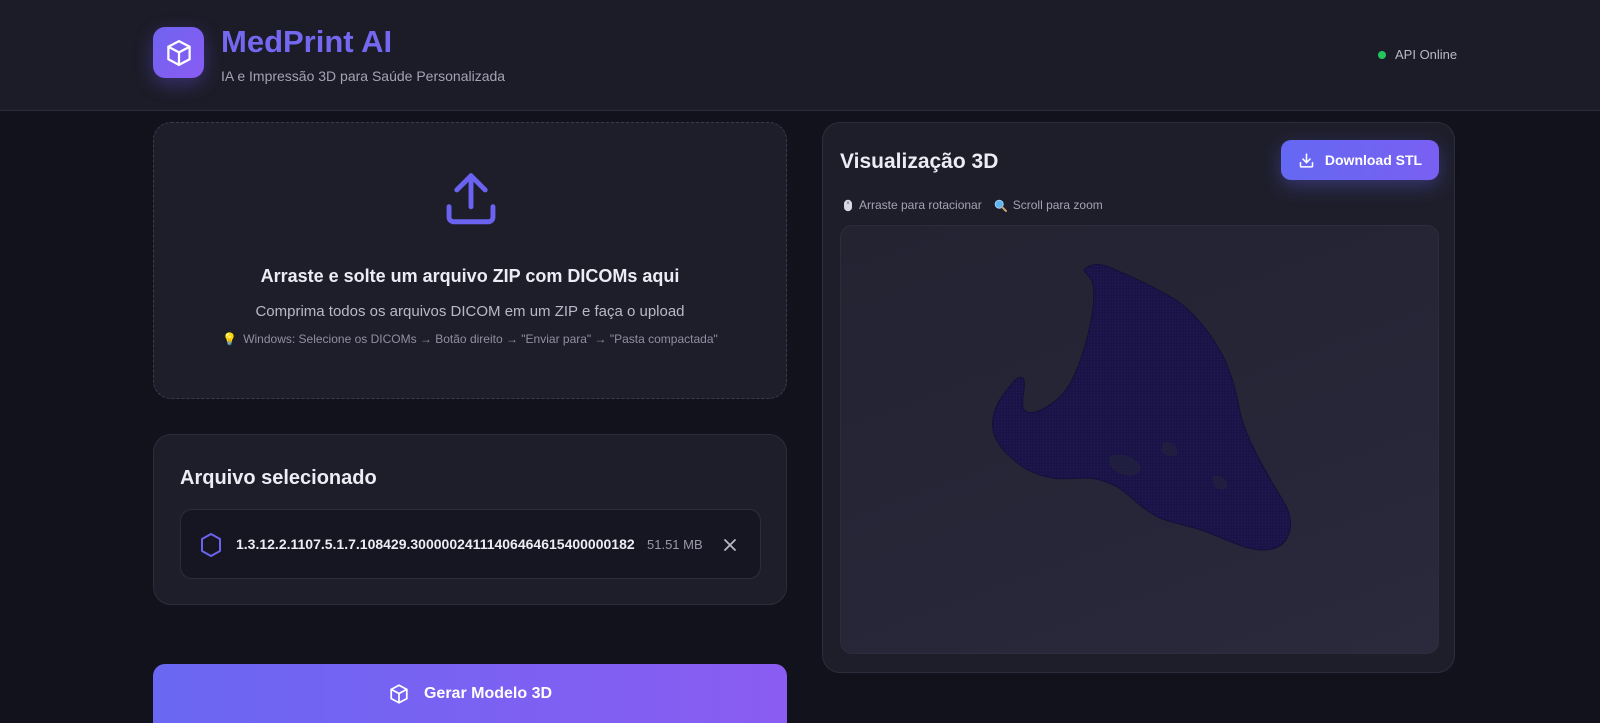  I want to click on 3d-model-render, so click(1142, 407).